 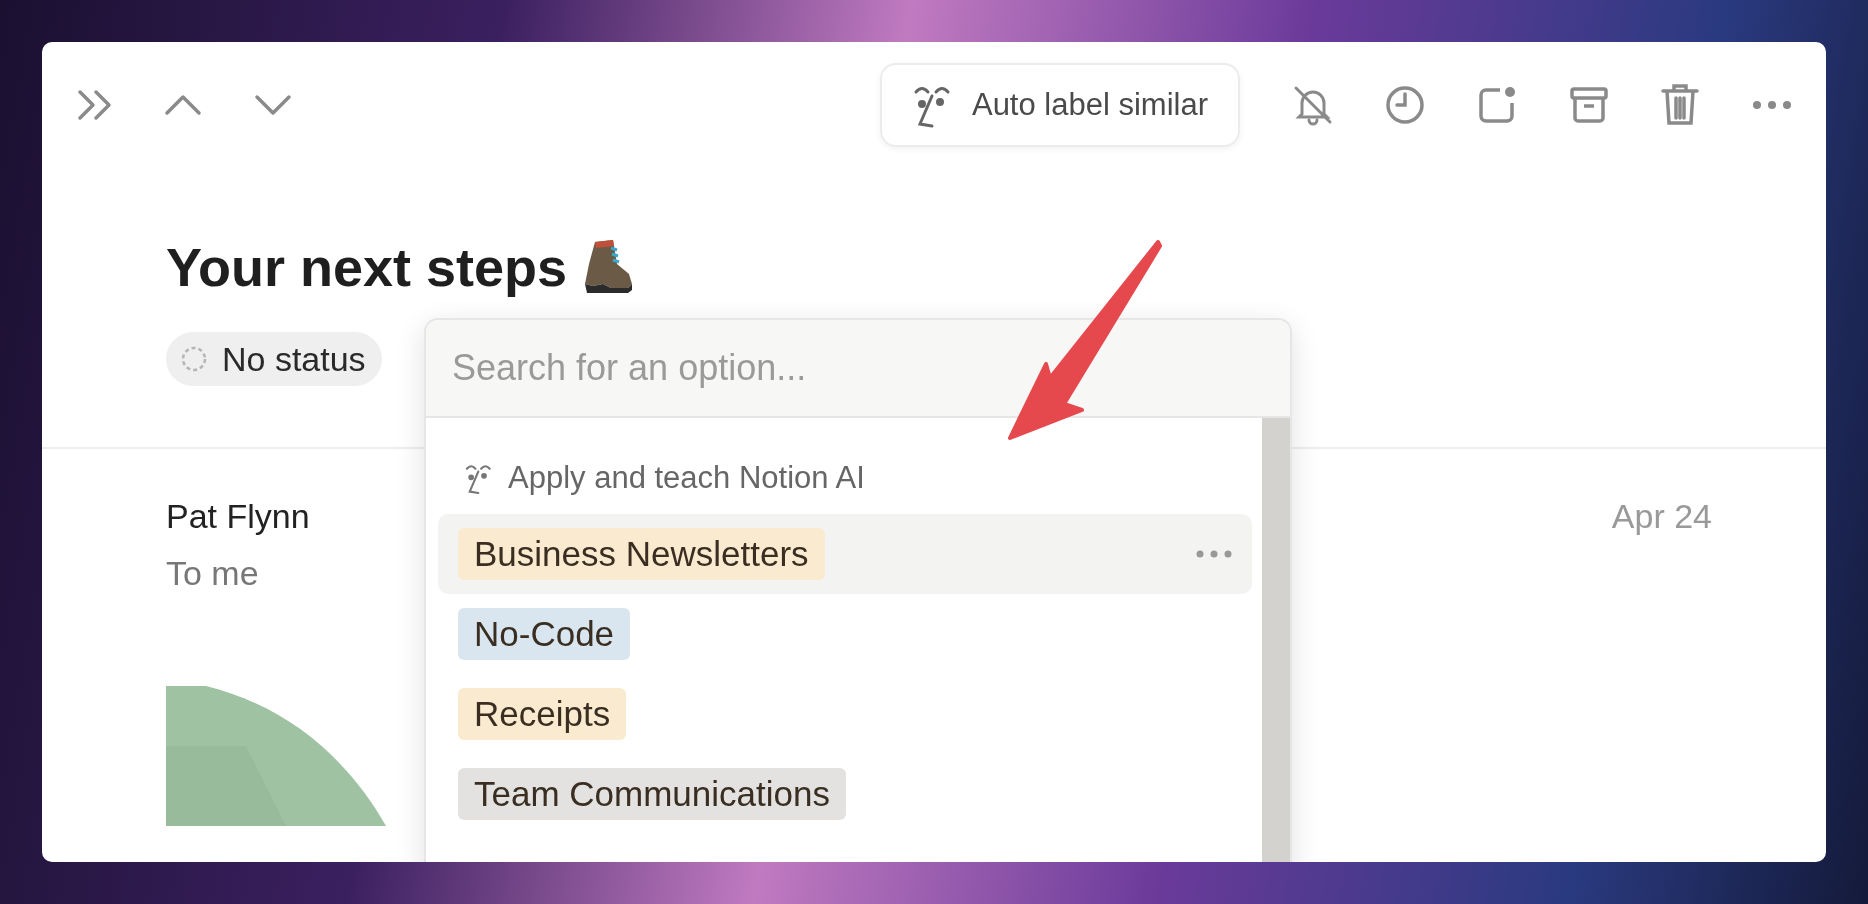 I want to click on option-tag: No-Code, so click(x=544, y=634).